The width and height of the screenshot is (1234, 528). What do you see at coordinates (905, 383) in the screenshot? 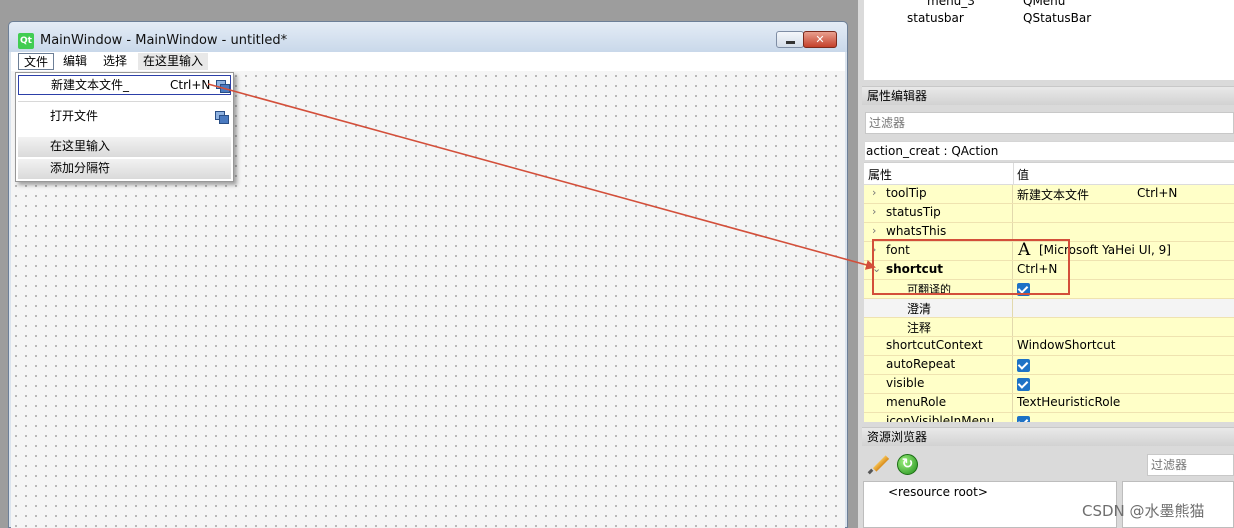
I see `property-name: visible` at bounding box center [905, 383].